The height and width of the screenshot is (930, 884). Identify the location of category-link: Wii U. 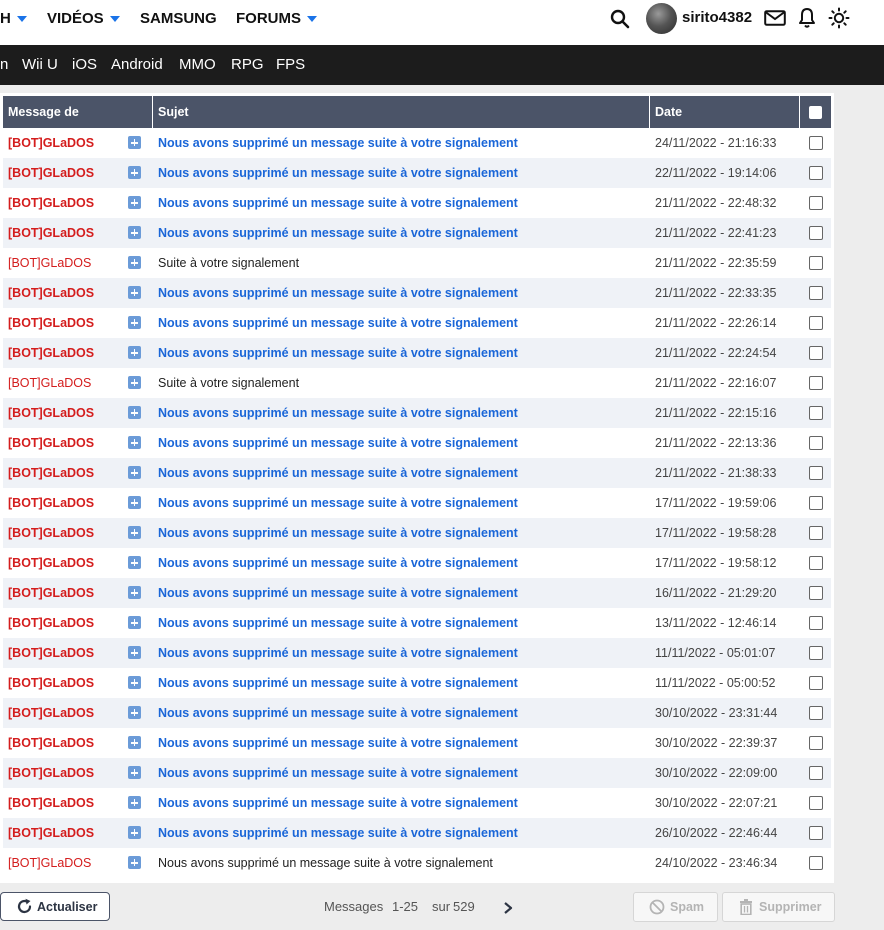
(40, 65).